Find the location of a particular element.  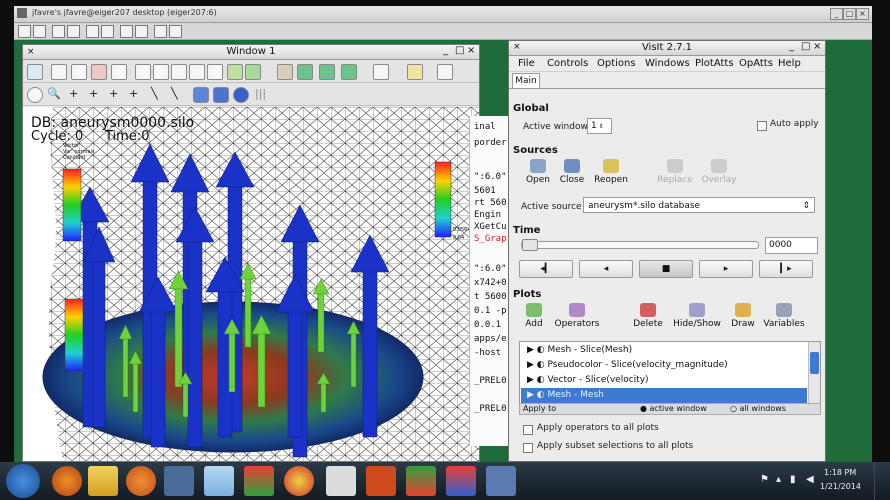

layout-3x3-icon is located at coordinates (215, 72).